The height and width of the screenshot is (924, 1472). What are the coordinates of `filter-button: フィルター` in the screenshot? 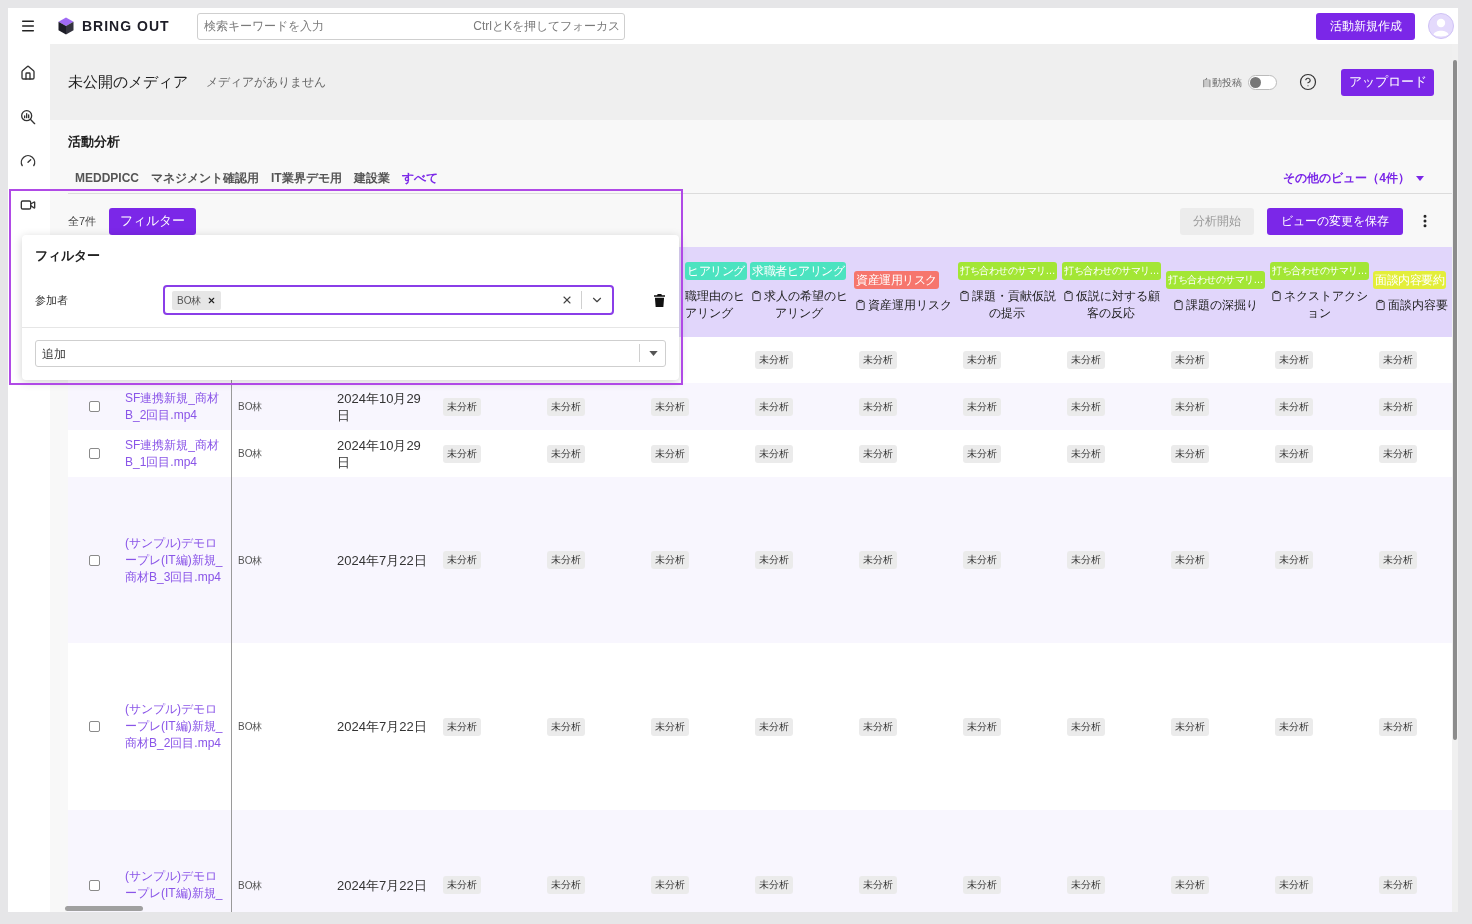 It's located at (153, 221).